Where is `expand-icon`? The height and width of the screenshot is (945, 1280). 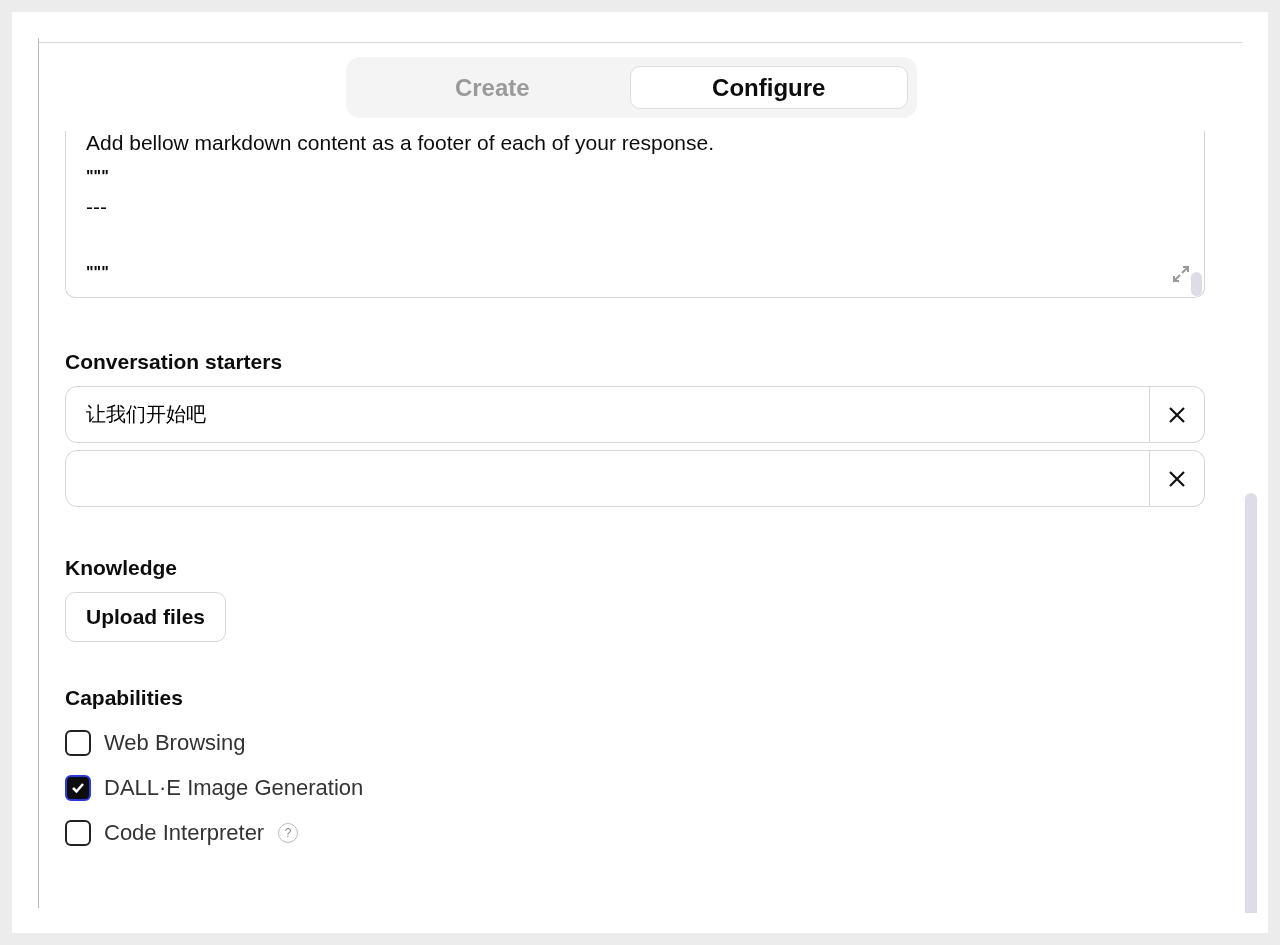
expand-icon is located at coordinates (1181, 274).